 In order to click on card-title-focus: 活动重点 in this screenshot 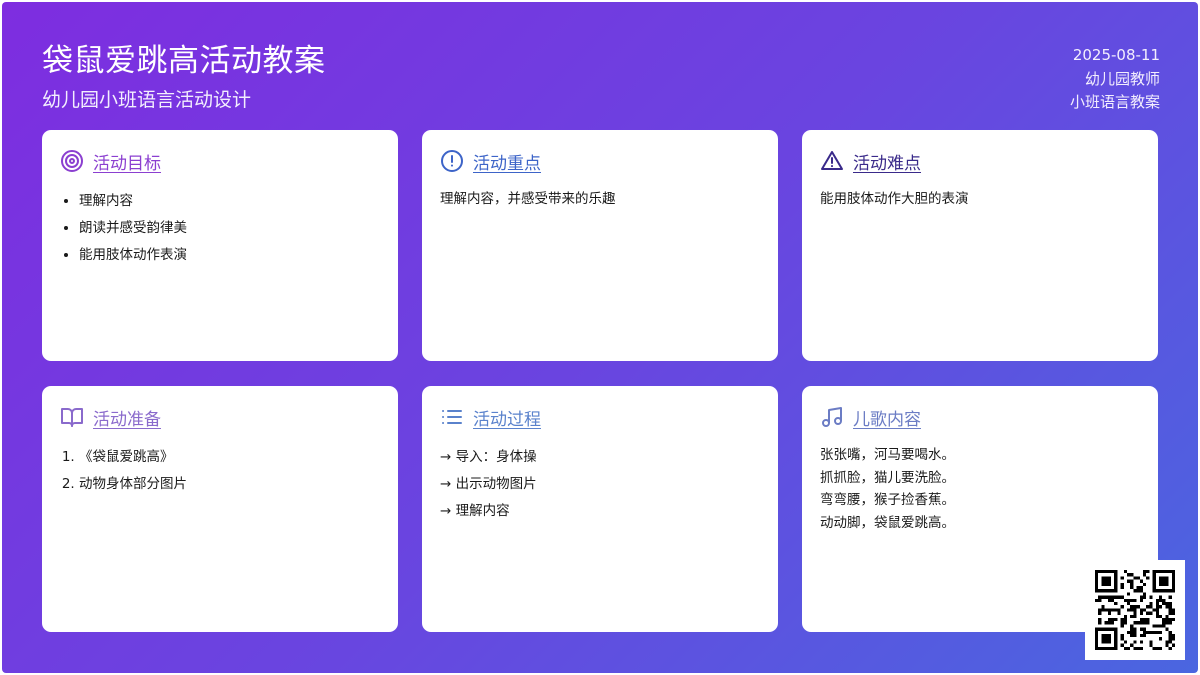, I will do `click(507, 161)`.